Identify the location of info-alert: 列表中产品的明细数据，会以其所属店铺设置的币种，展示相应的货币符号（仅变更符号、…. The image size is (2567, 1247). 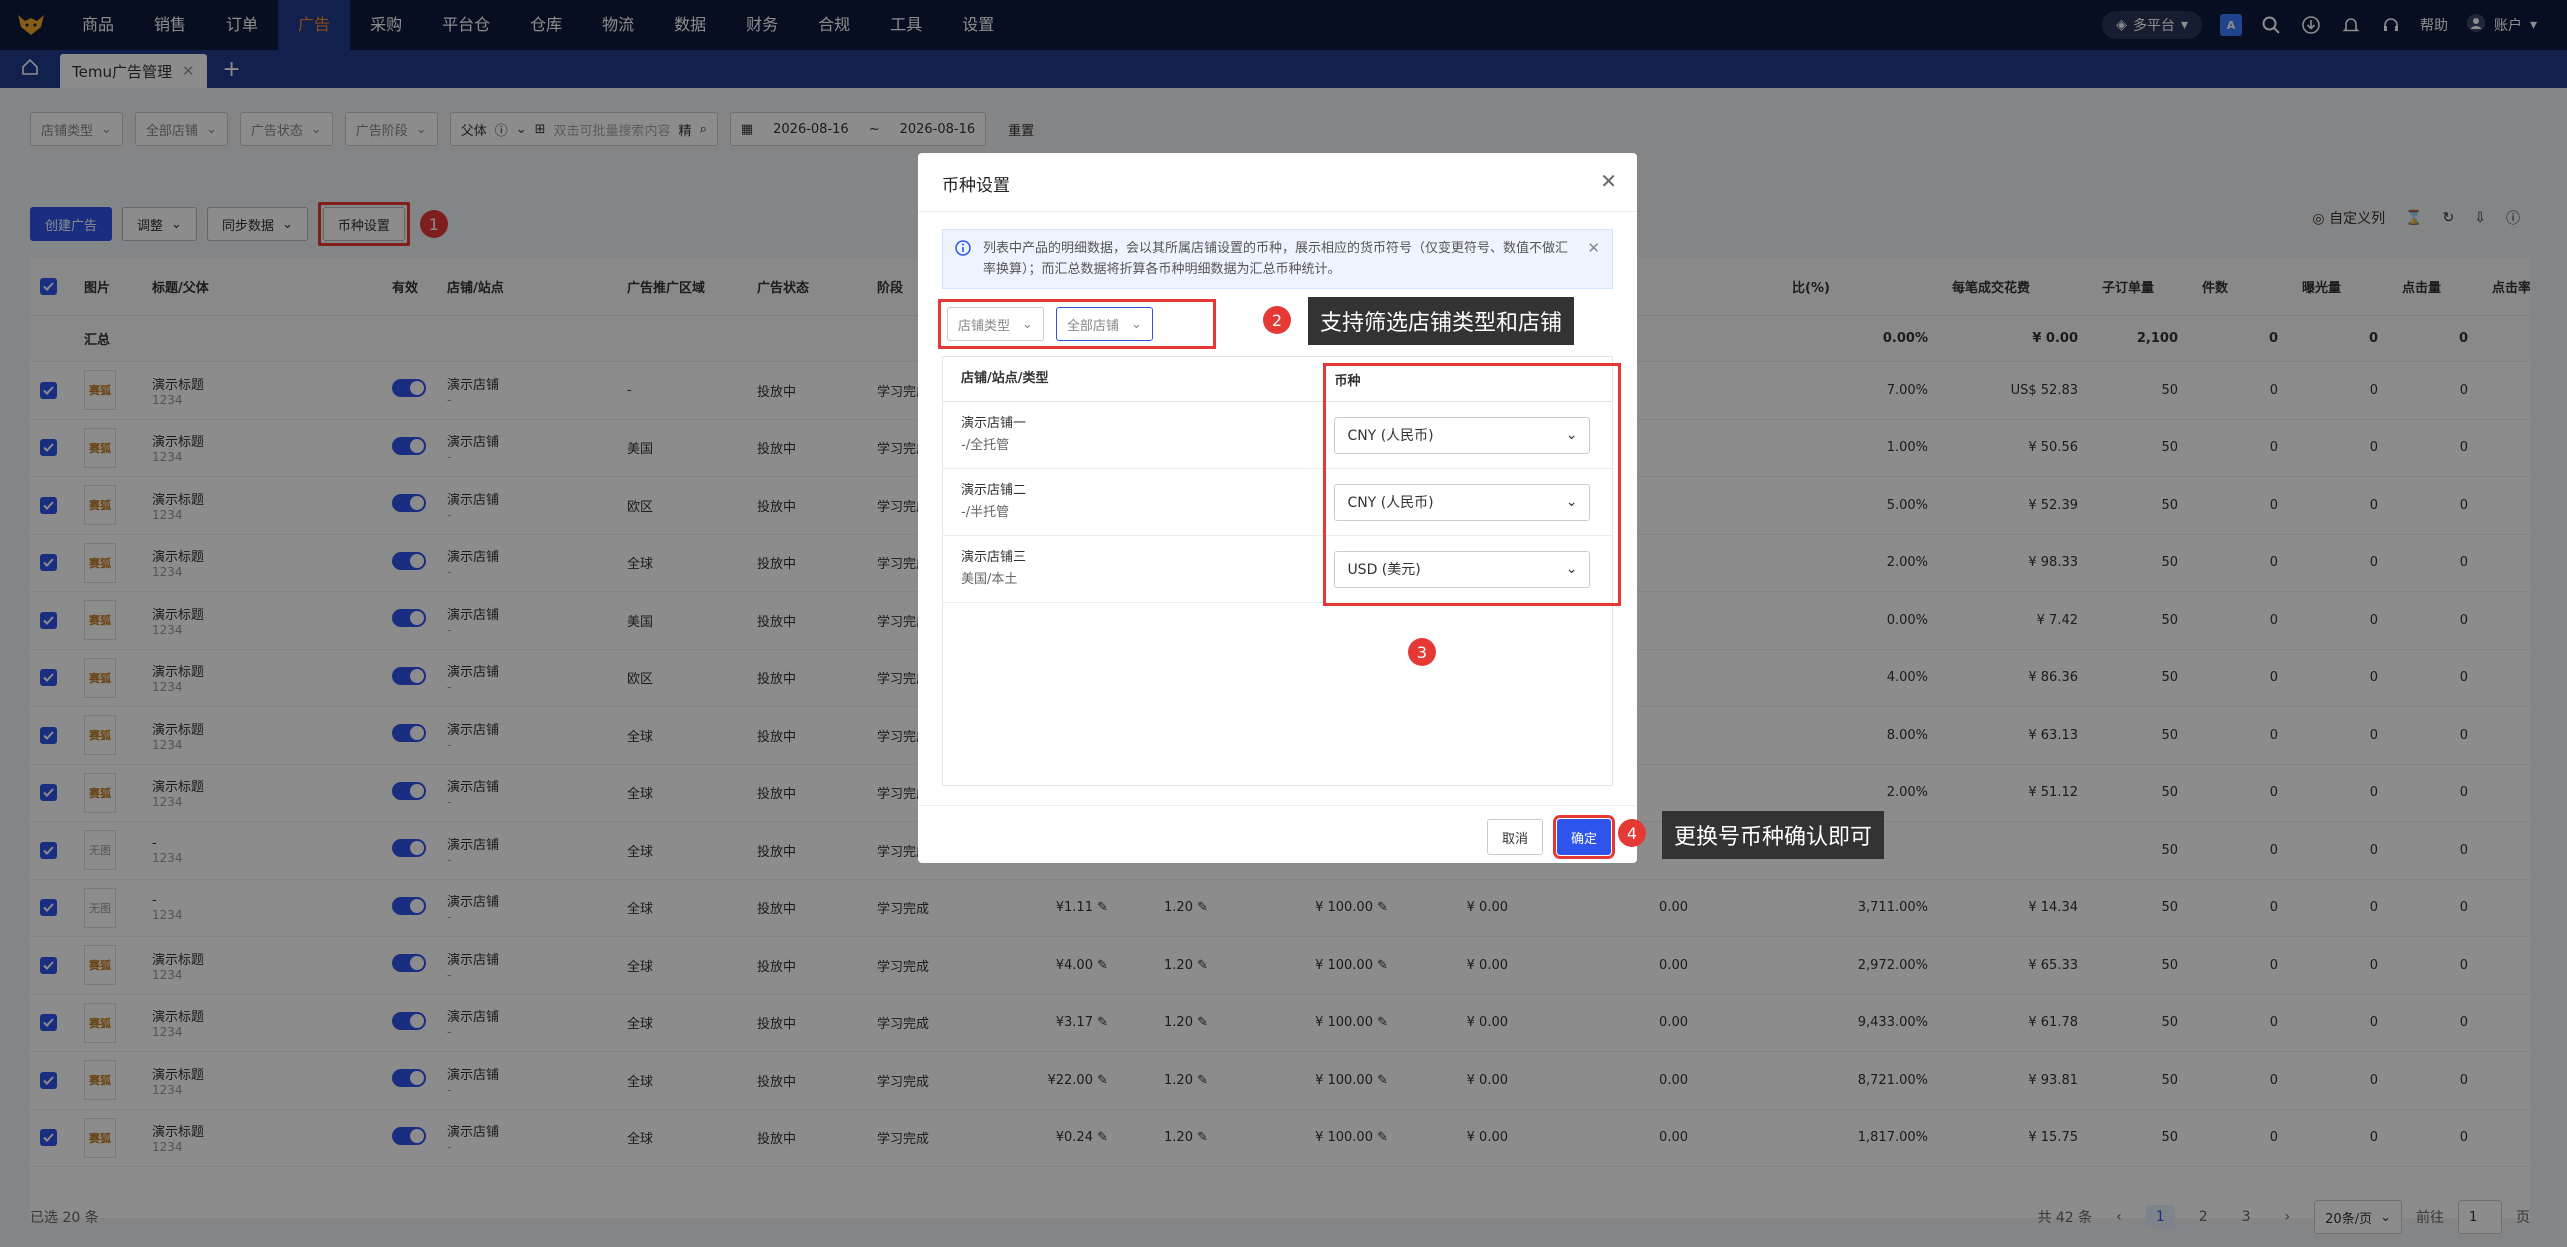
(1277, 259).